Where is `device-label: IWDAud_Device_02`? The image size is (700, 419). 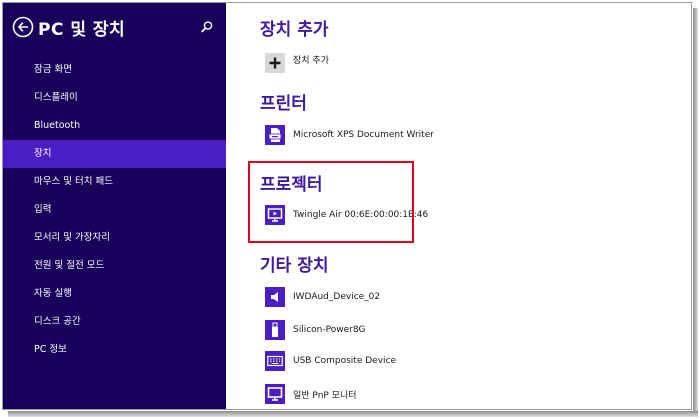
device-label: IWDAud_Device_02 is located at coordinates (337, 297).